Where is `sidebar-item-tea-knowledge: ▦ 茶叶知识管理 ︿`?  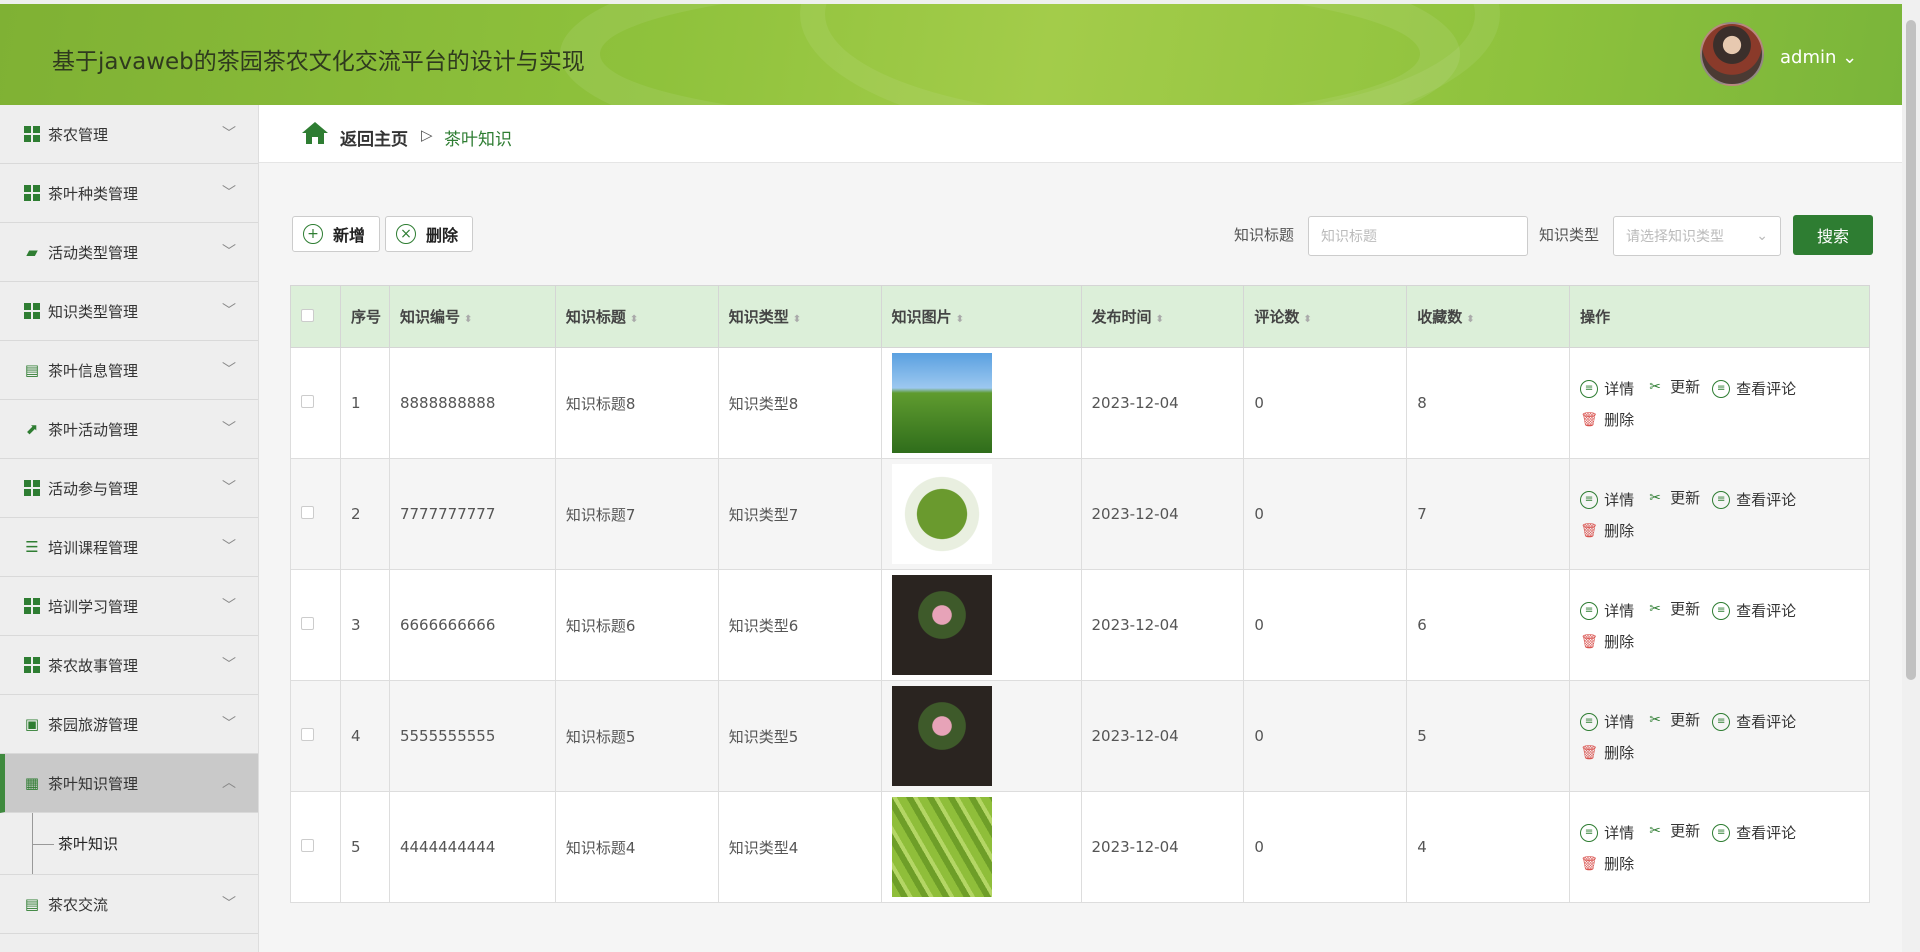 sidebar-item-tea-knowledge: ▦ 茶叶知识管理 ︿ is located at coordinates (129, 783).